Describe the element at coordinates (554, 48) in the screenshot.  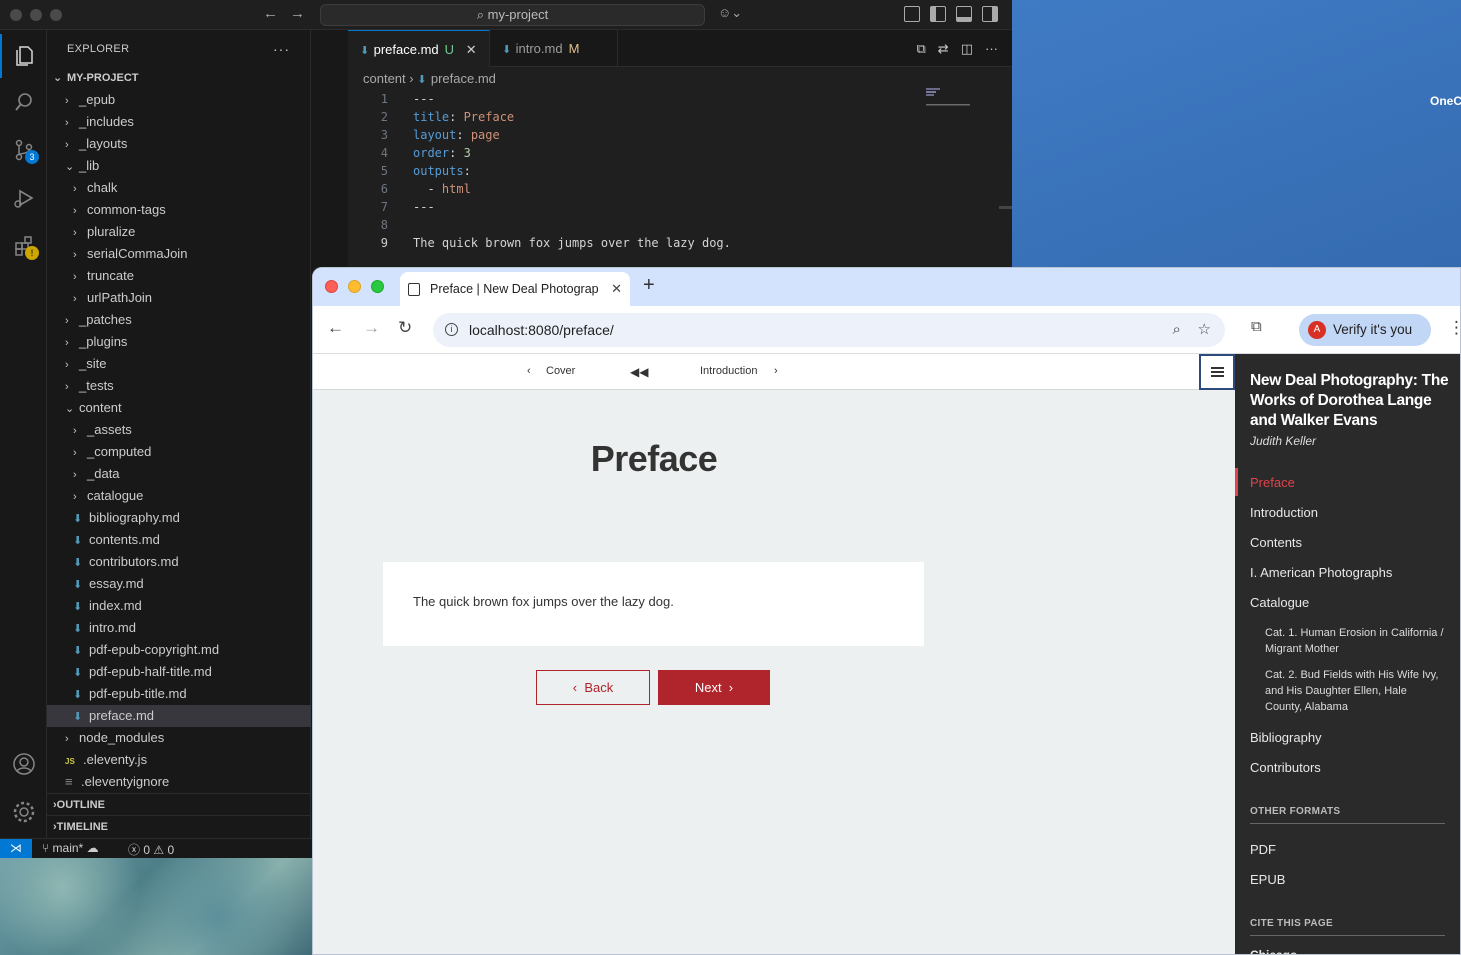
I see `tab-intro: ⬇ intro.md M` at that location.